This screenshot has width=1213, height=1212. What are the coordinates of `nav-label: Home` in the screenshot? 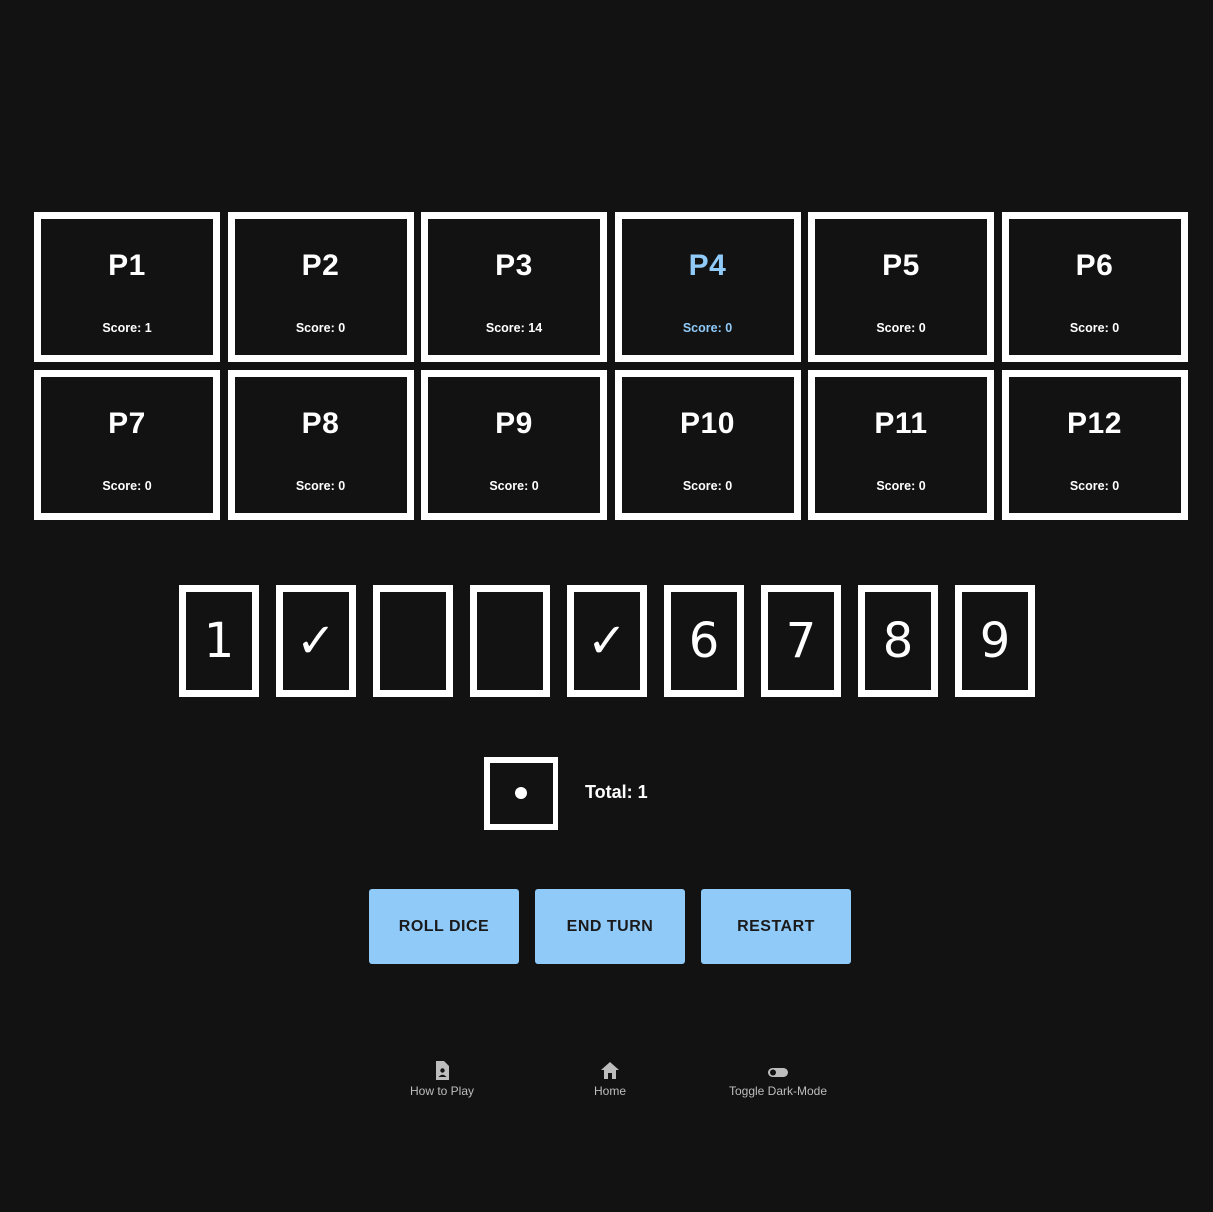 It's located at (609, 1091).